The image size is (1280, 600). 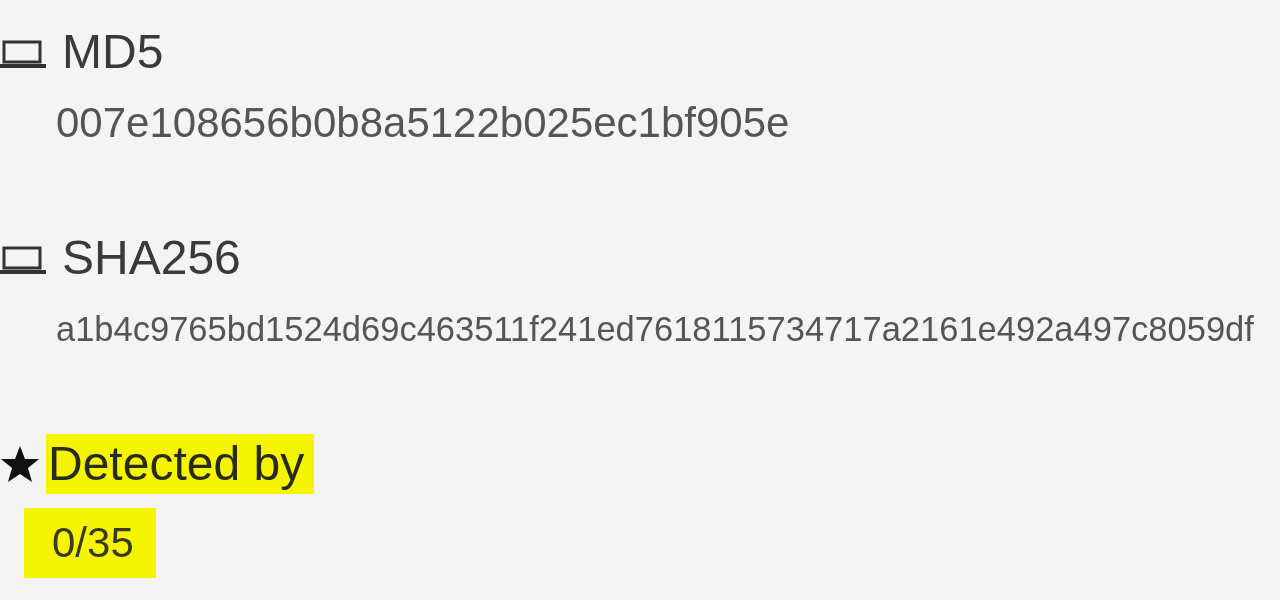 I want to click on field-label: Detected by, so click(x=180, y=464).